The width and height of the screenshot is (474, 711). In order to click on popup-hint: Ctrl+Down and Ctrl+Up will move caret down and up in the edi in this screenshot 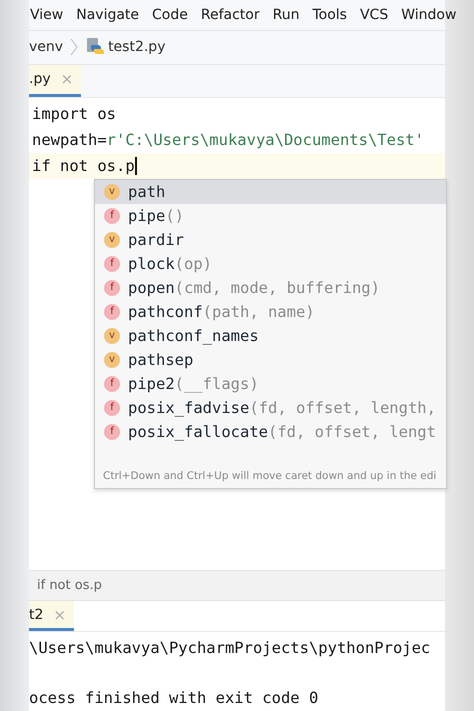, I will do `click(270, 476)`.